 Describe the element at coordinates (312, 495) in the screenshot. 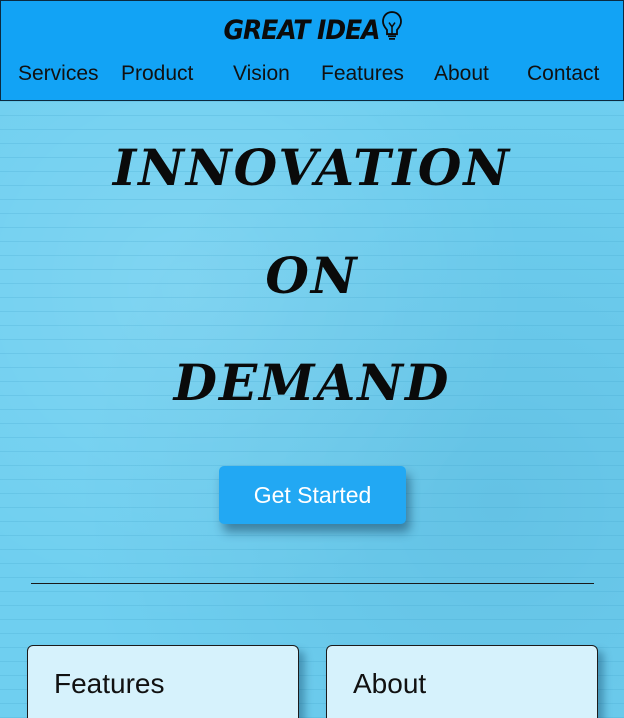

I see `get-started-button: Get Started` at that location.